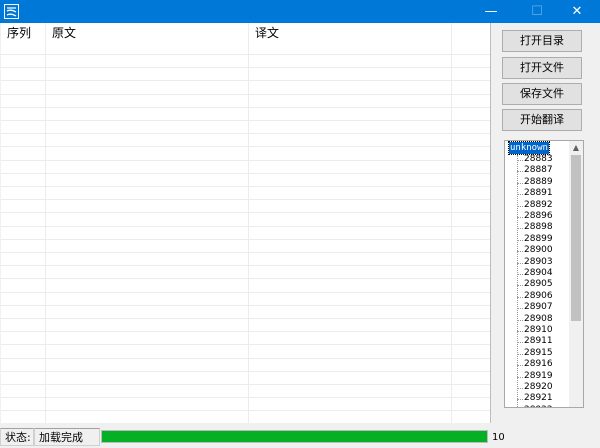 This screenshot has height=448, width=600. Describe the element at coordinates (535, 193) in the screenshot. I see `tree-item: 28891` at that location.